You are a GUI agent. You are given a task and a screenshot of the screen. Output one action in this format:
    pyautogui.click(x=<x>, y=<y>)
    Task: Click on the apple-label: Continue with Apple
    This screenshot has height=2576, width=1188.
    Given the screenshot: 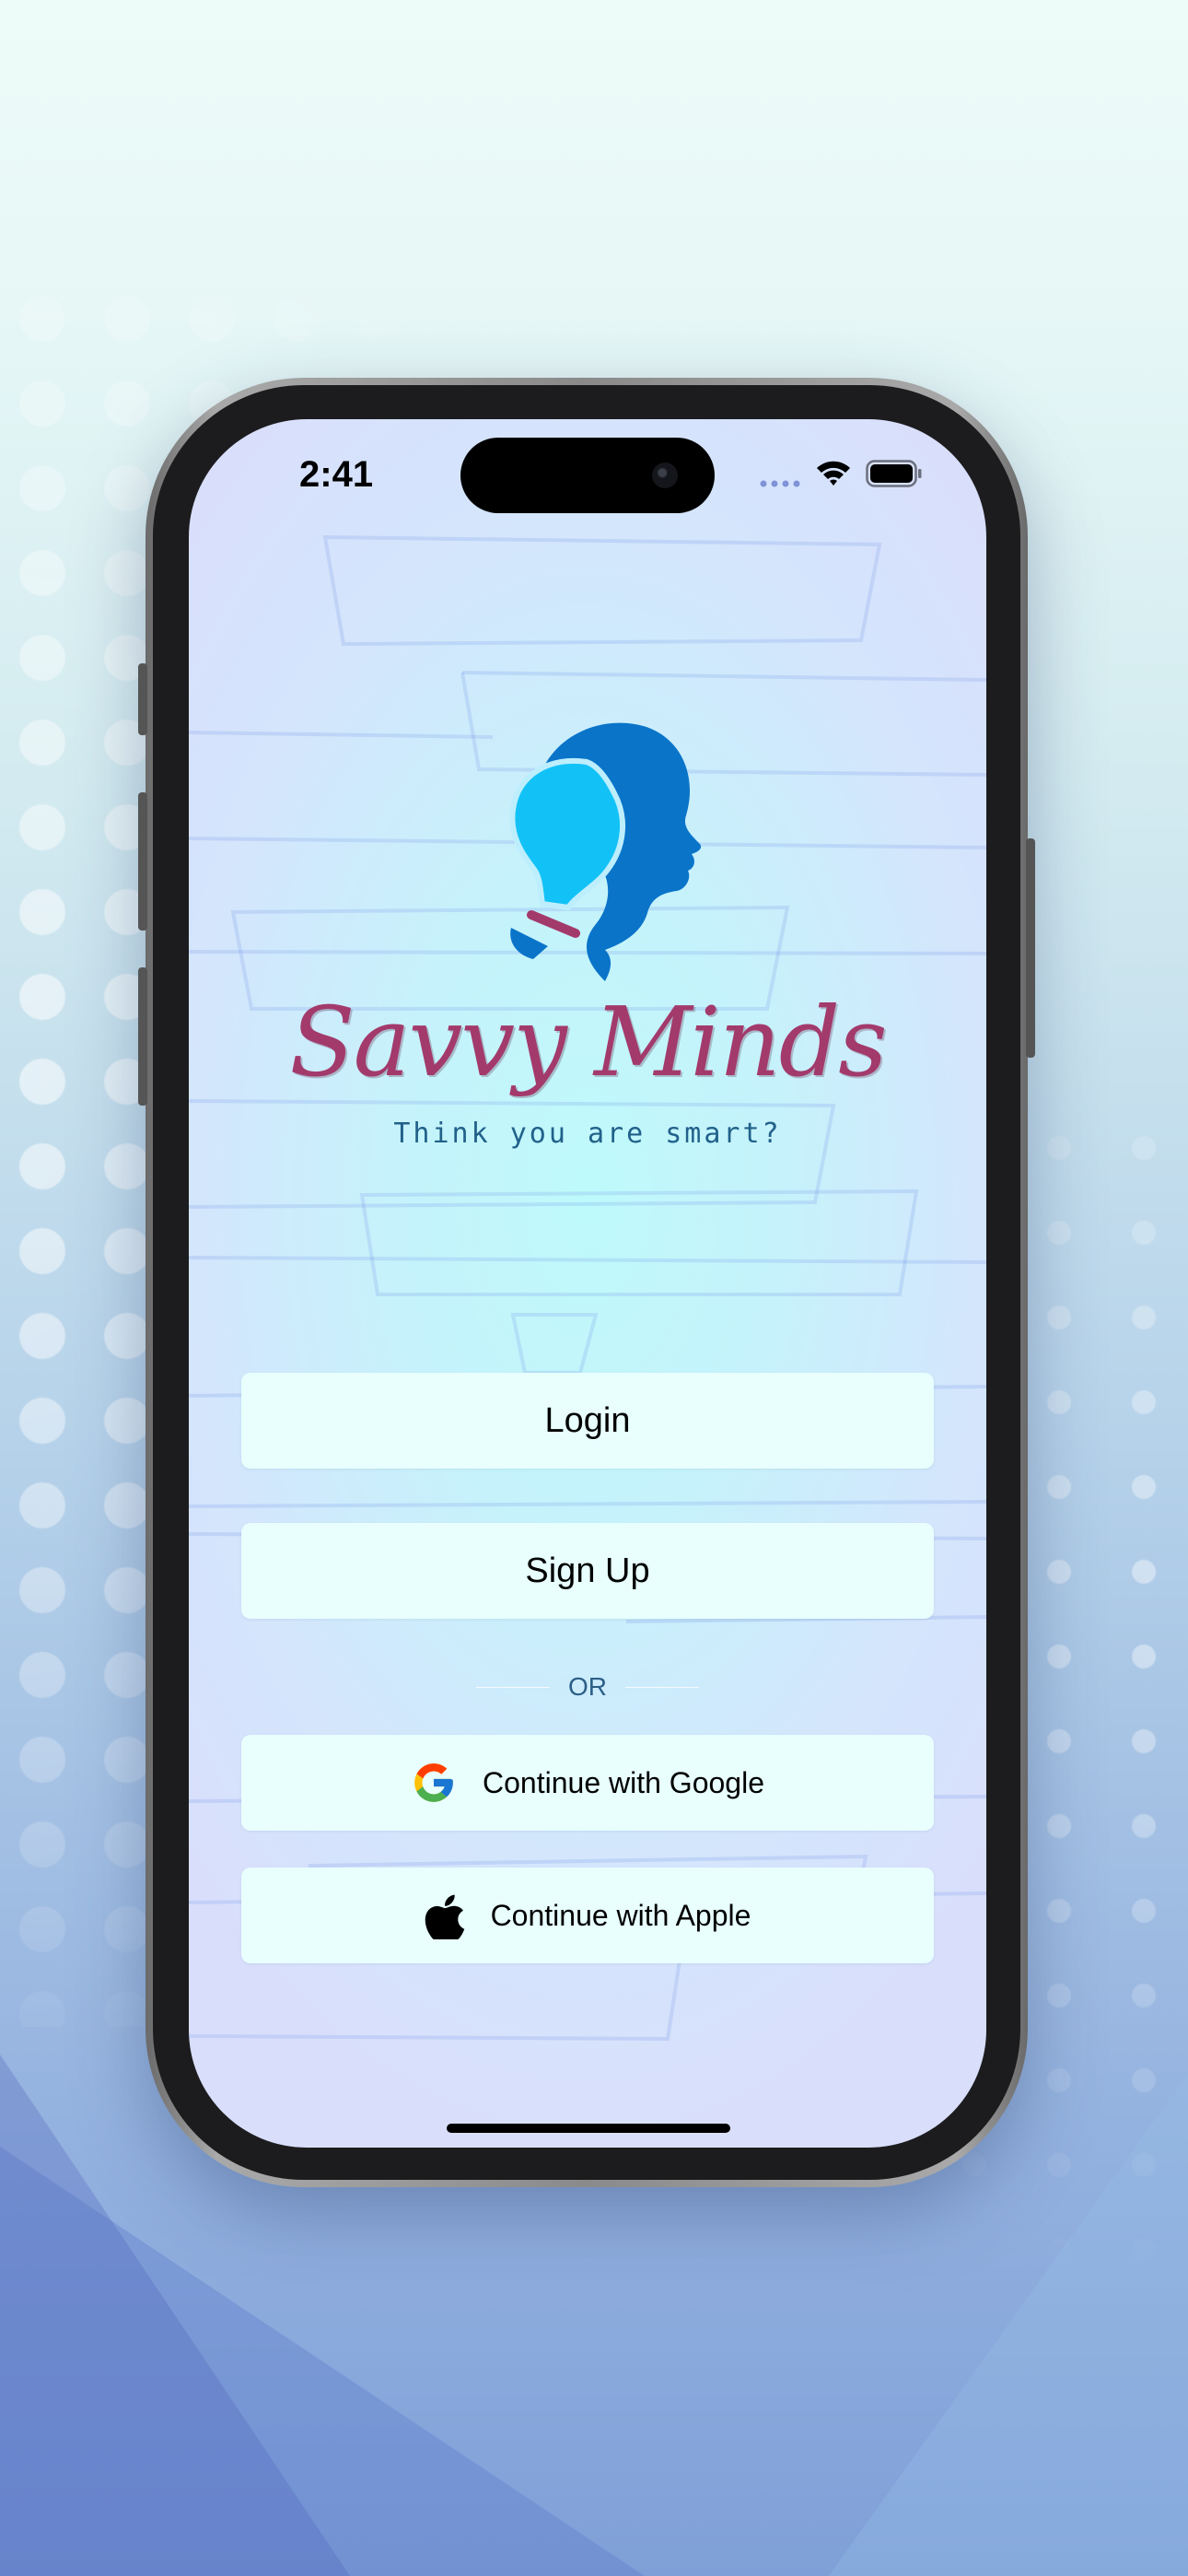 What is the action you would take?
    pyautogui.click(x=620, y=1915)
    